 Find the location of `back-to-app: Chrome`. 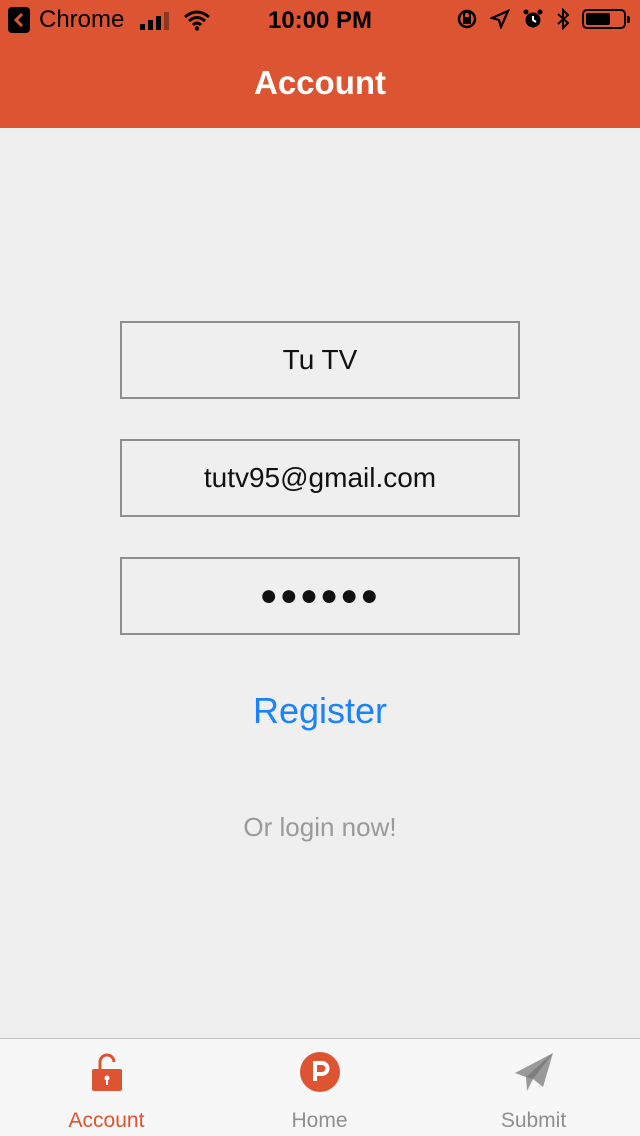

back-to-app: Chrome is located at coordinates (109, 20).